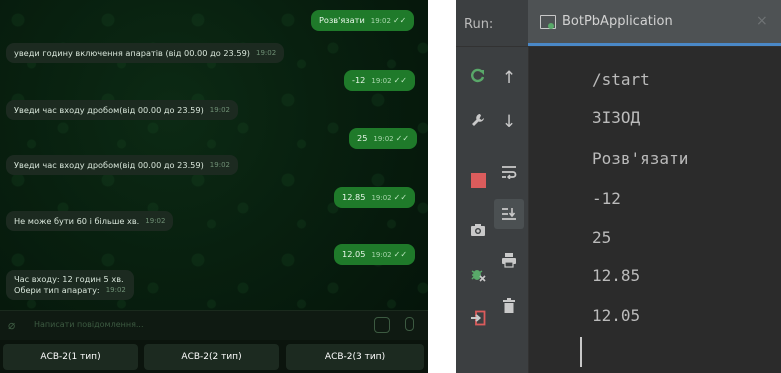 This screenshot has width=781, height=373. What do you see at coordinates (362, 138) in the screenshot?
I see `message-text: 25` at bounding box center [362, 138].